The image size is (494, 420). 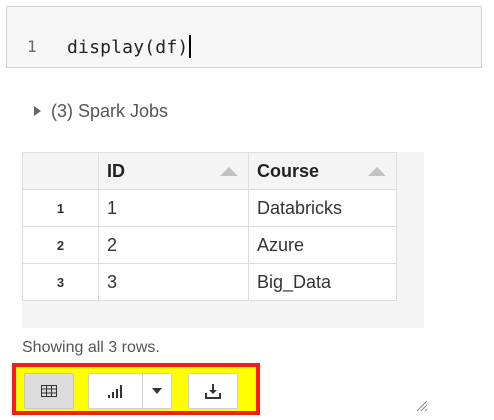 I want to click on column-header-course: Course, so click(x=322, y=171).